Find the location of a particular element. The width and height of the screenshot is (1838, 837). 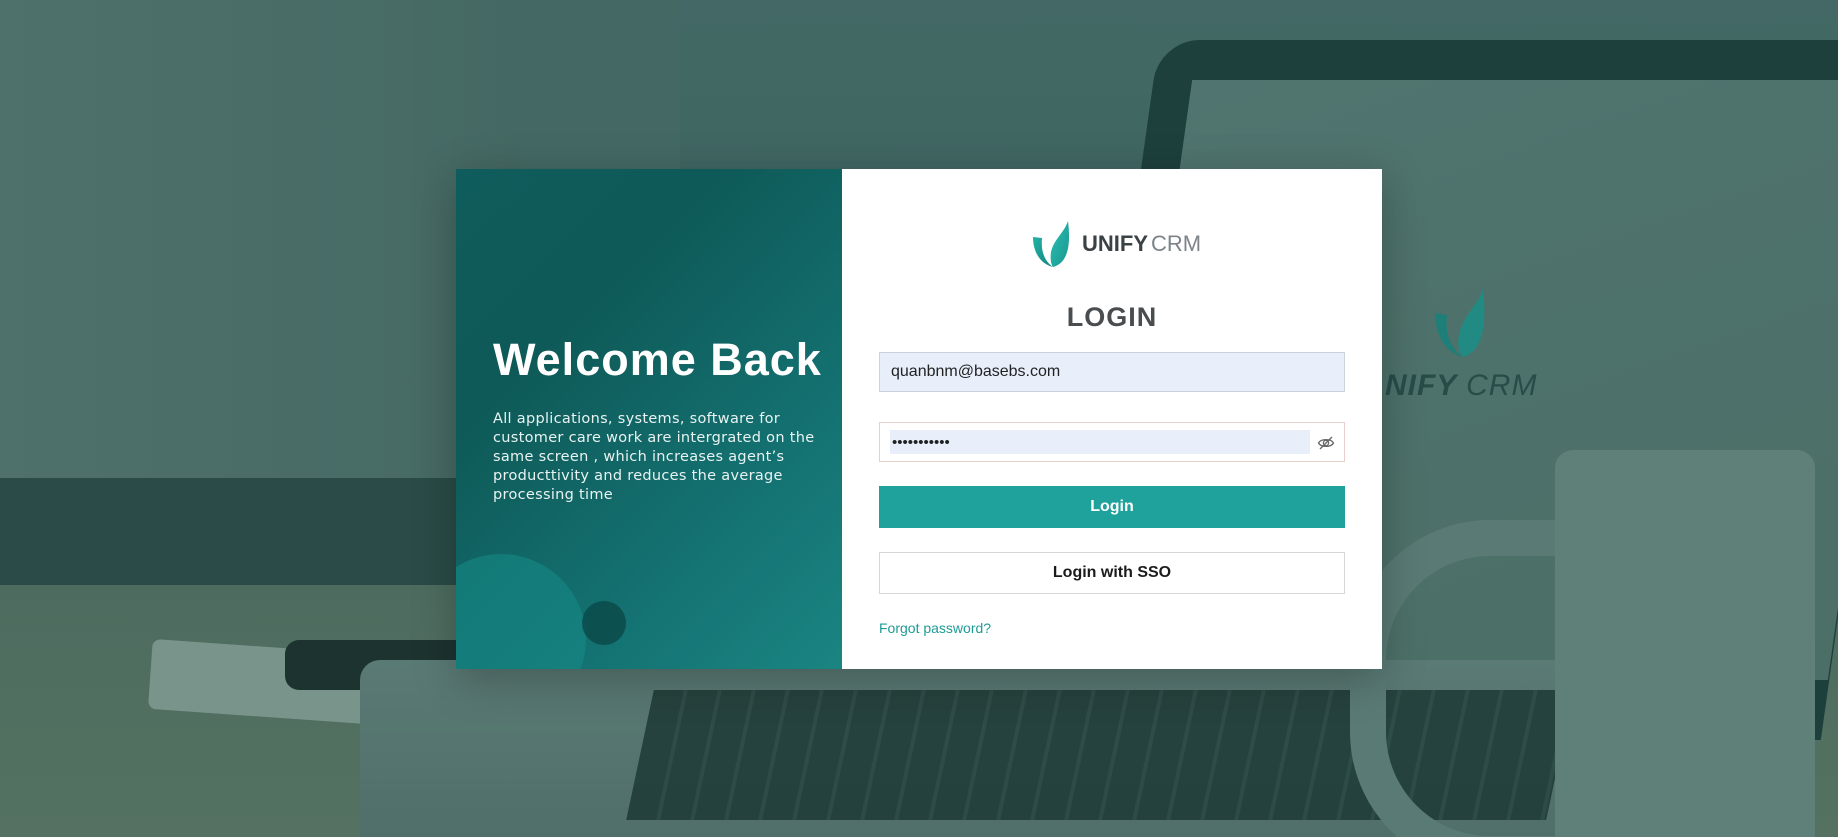

email-field is located at coordinates (1112, 372).